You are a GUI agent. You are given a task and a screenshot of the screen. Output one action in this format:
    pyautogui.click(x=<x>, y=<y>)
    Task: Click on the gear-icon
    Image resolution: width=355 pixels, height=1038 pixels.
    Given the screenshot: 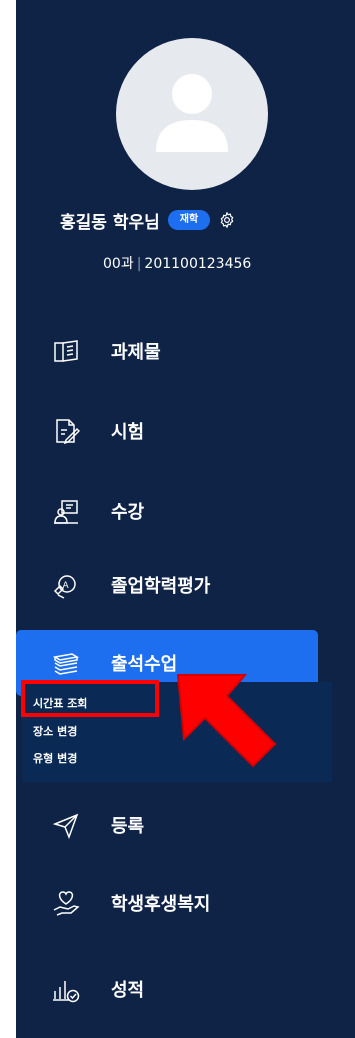 What is the action you would take?
    pyautogui.click(x=227, y=220)
    